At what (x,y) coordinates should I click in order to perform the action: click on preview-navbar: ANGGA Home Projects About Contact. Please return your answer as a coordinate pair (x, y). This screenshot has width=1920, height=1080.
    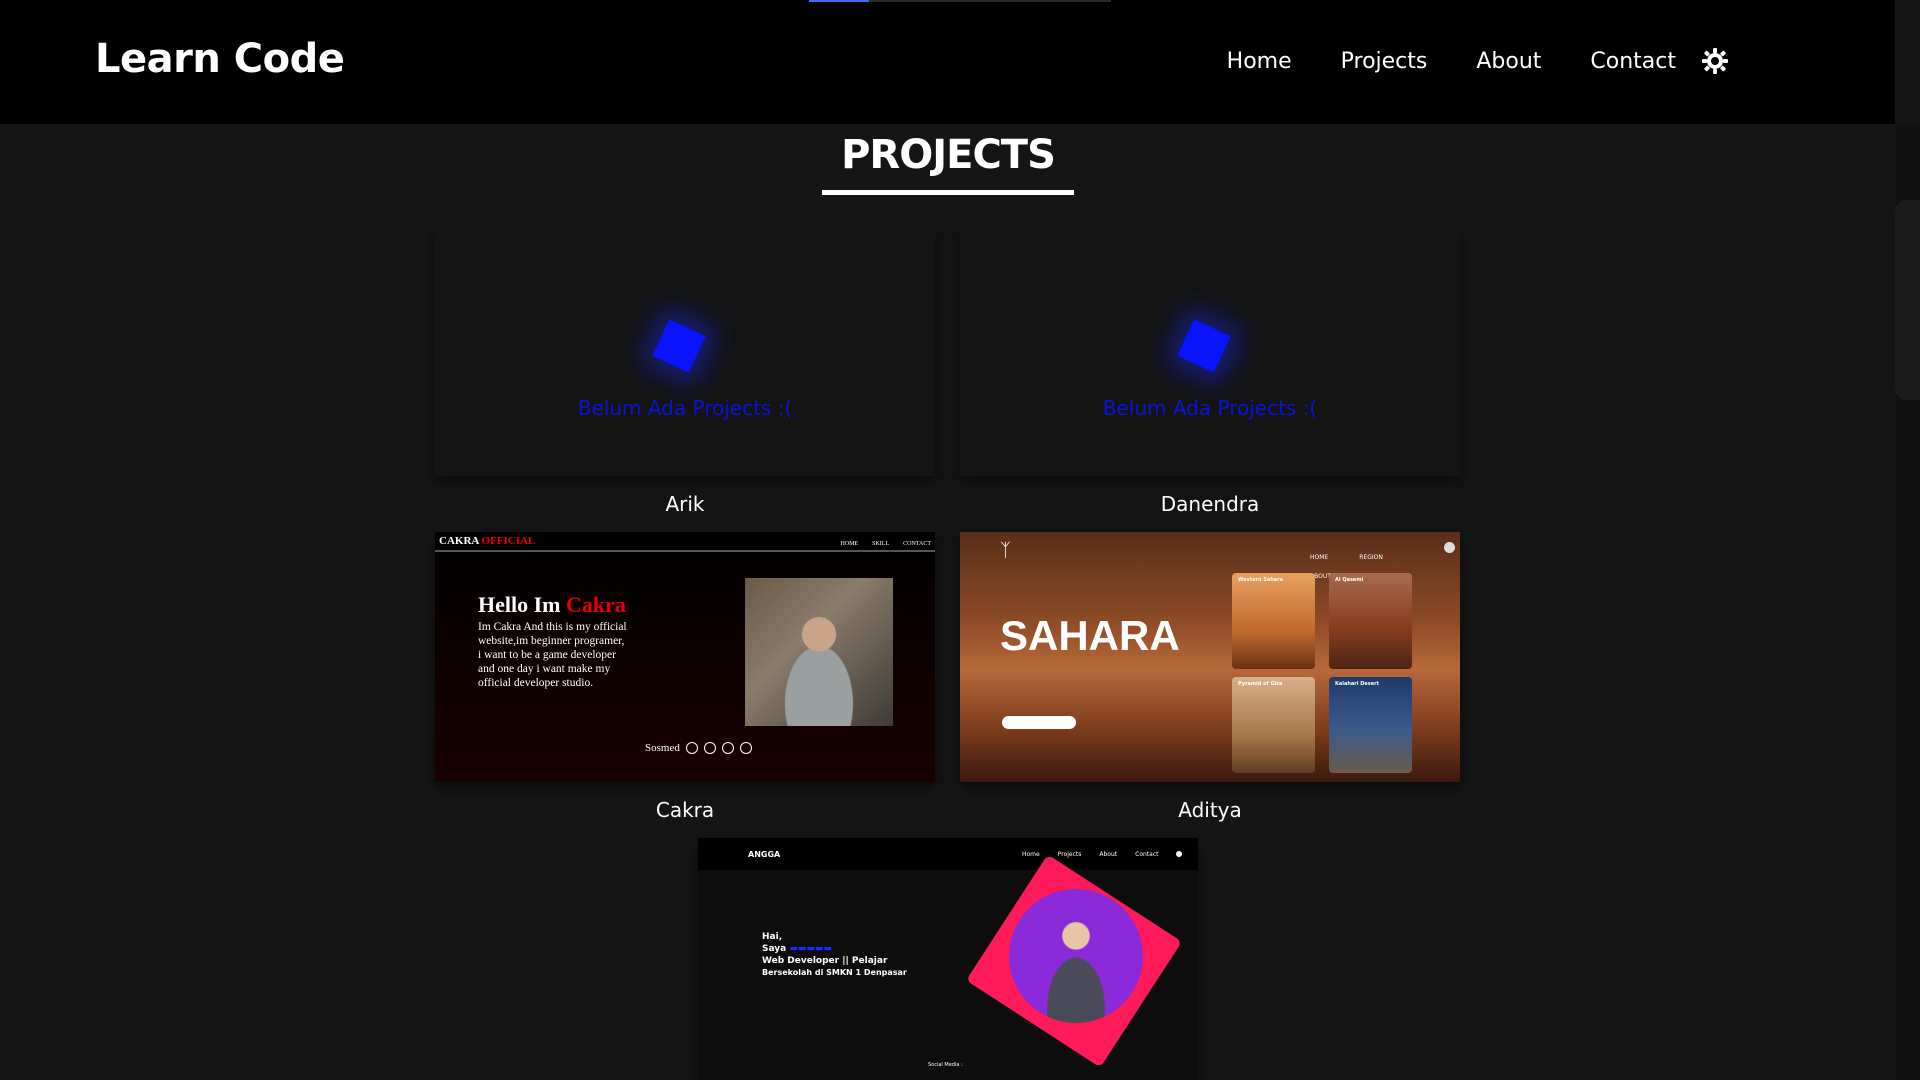
    Looking at the image, I should click on (948, 854).